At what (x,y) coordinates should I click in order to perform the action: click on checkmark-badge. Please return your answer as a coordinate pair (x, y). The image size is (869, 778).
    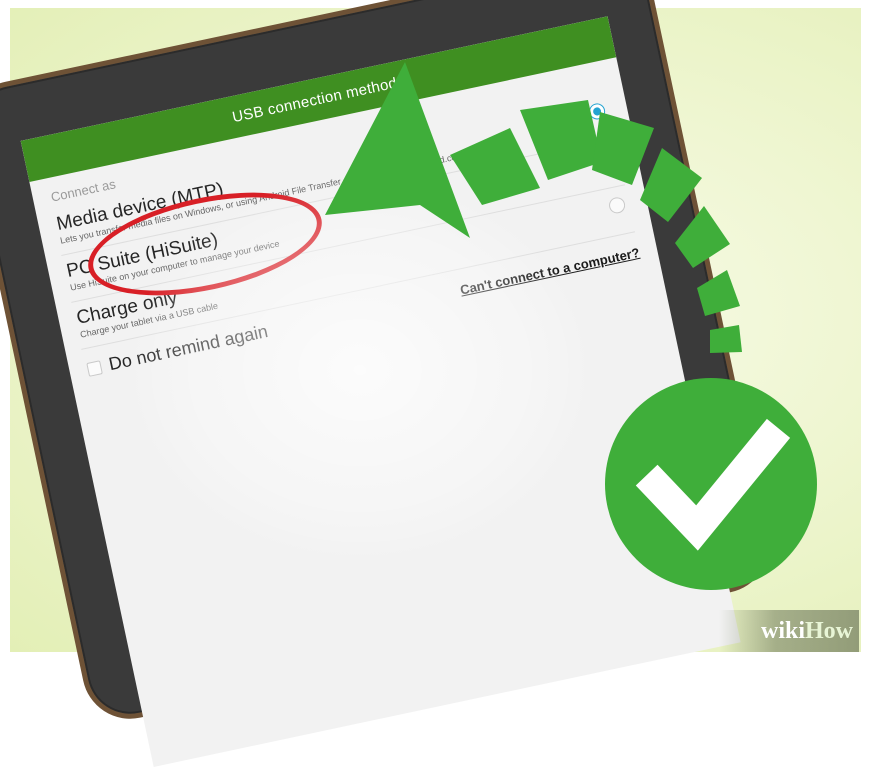
    Looking at the image, I should click on (711, 484).